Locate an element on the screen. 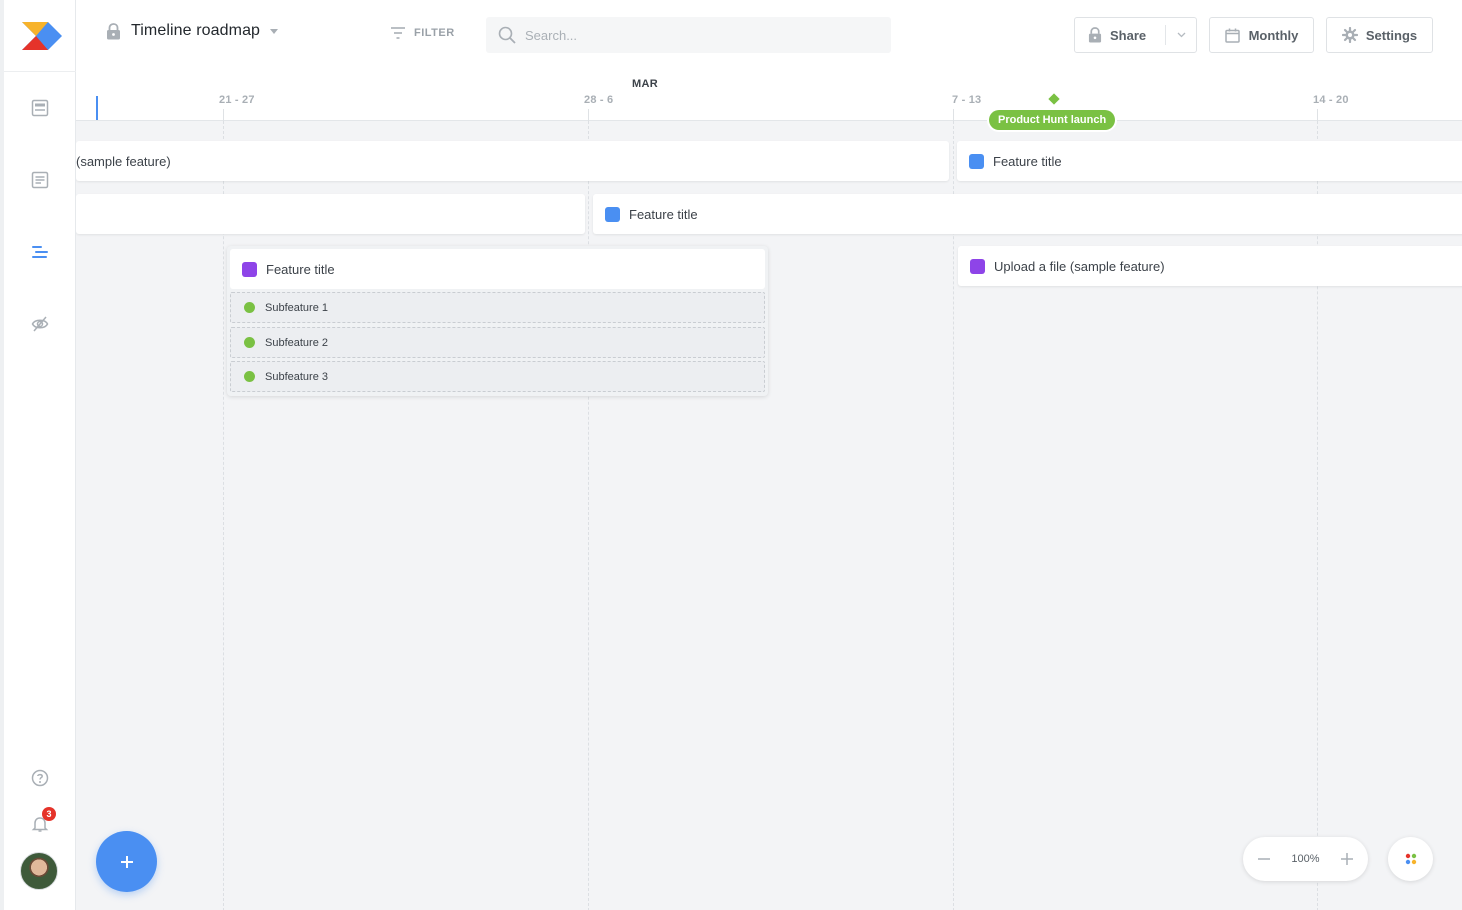 This screenshot has width=1462, height=910. share-button: Share is located at coordinates (1120, 35).